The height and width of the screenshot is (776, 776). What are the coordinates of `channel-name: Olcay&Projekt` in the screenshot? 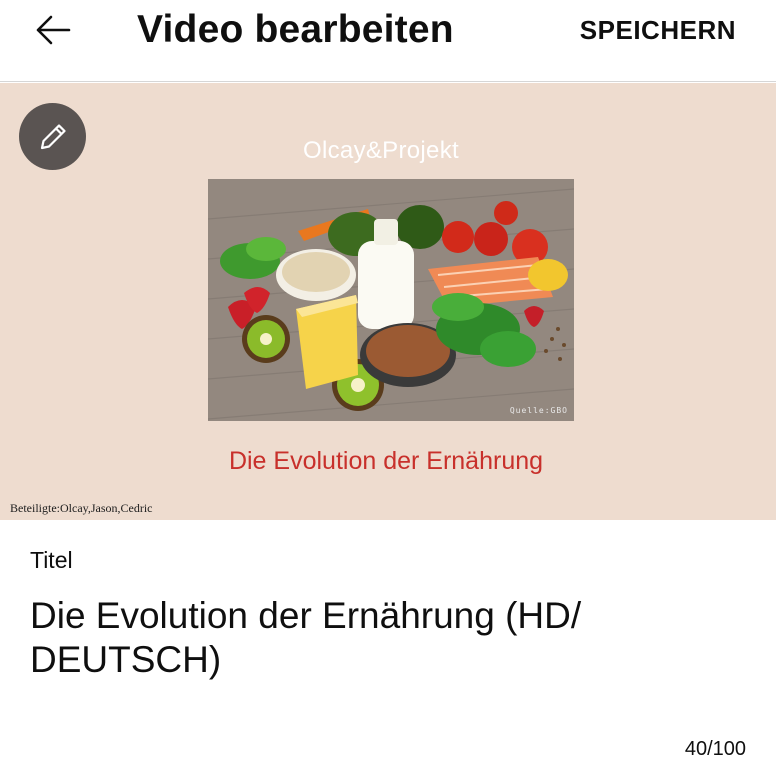 It's located at (381, 150).